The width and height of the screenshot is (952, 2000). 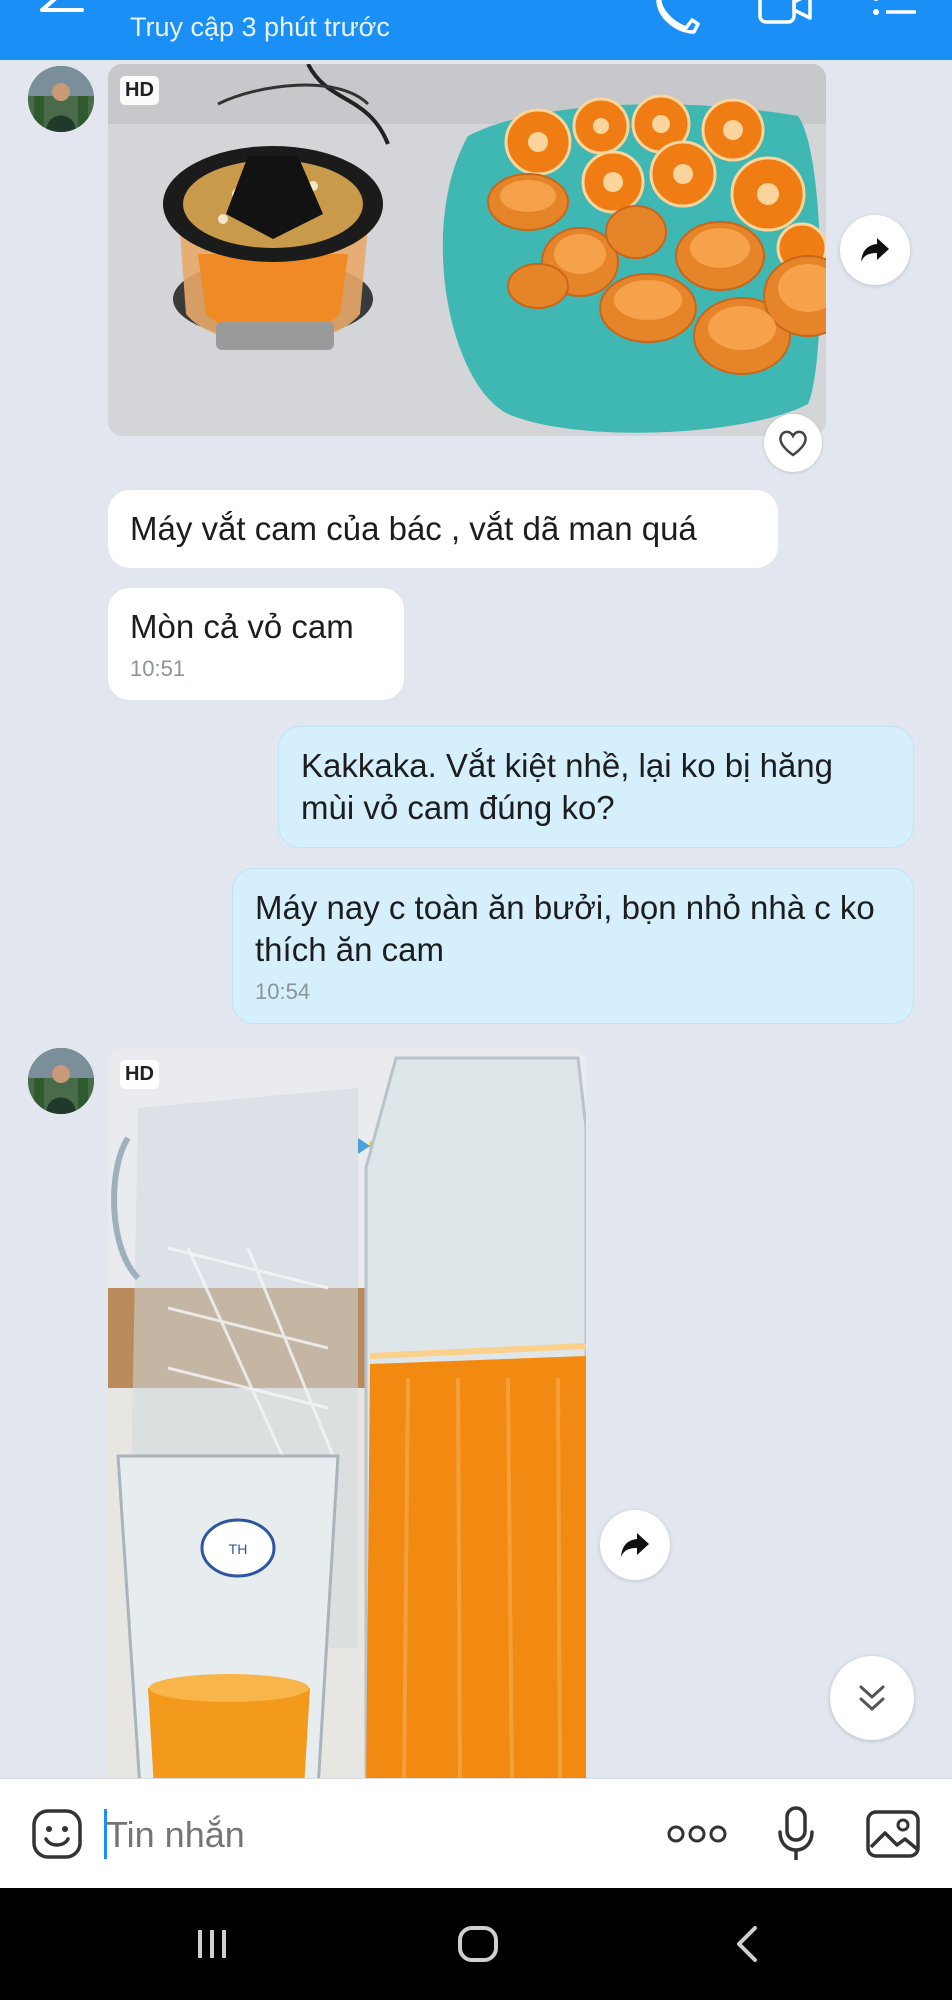 I want to click on scroll-to-bottom-button, so click(x=872, y=1698).